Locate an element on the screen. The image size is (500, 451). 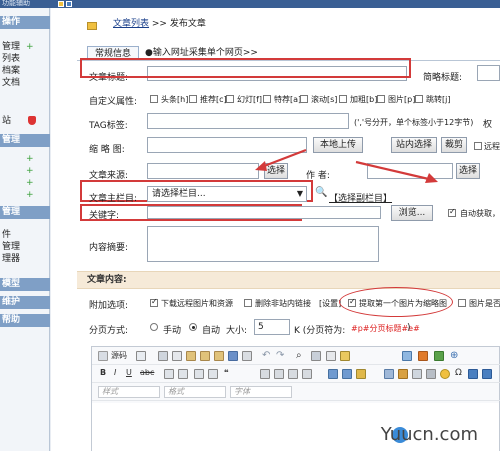
attr-checkbox-j is located at coordinates (419, 99).